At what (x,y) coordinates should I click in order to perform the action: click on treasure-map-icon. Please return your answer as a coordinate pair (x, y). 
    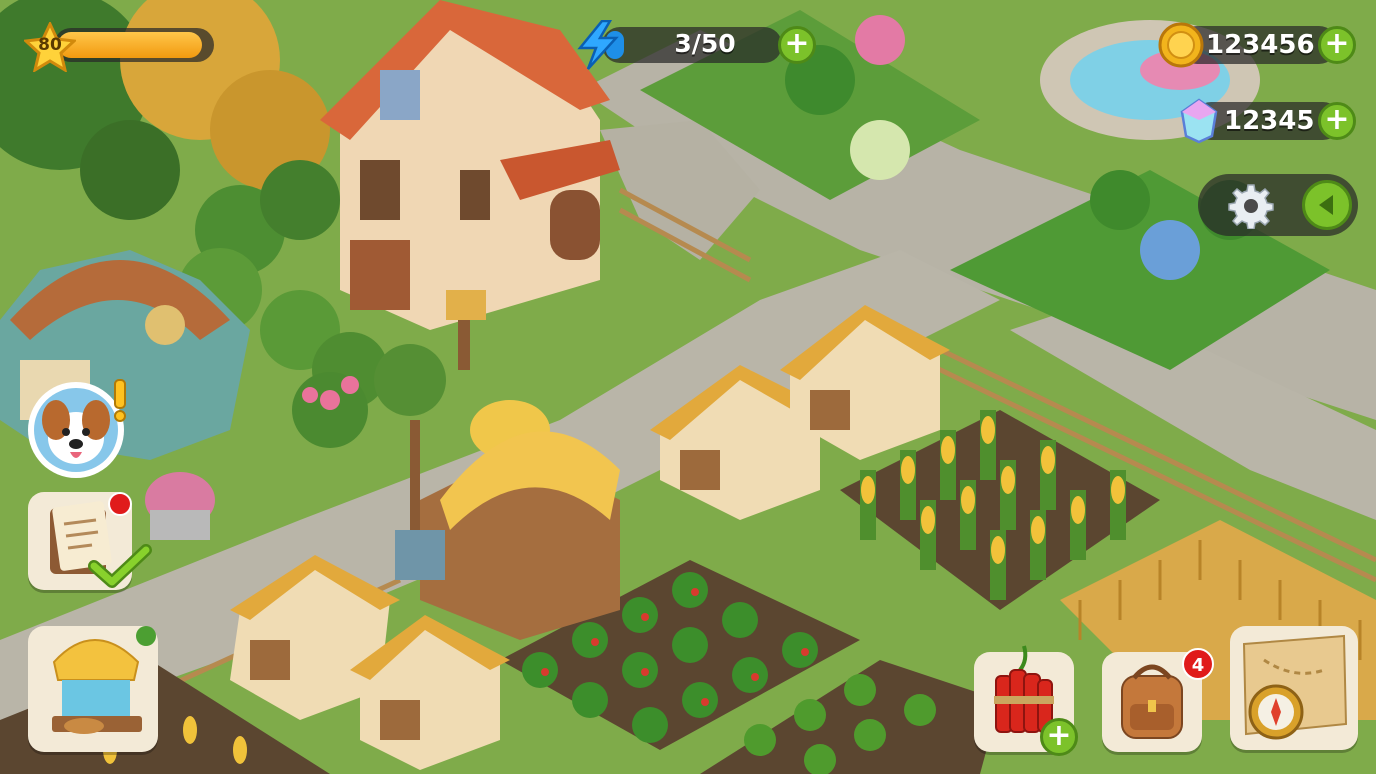
    Looking at the image, I should click on (1295, 687).